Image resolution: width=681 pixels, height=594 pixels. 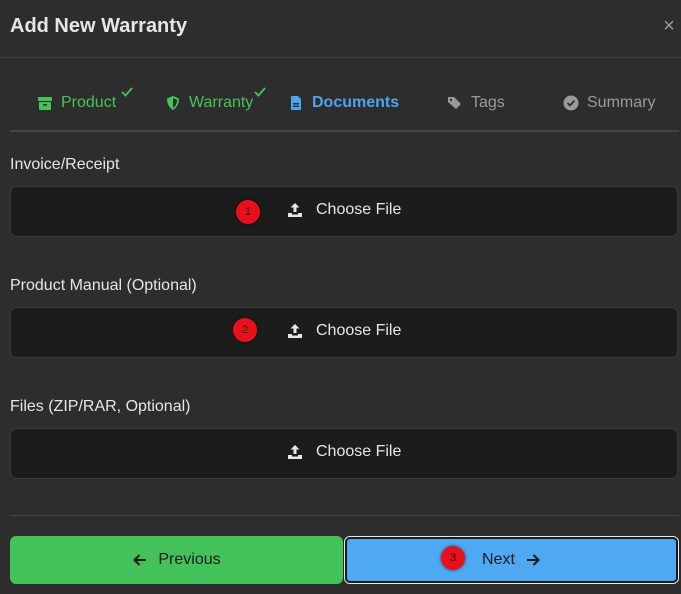 I want to click on step-warranty: Warranty, so click(x=215, y=100).